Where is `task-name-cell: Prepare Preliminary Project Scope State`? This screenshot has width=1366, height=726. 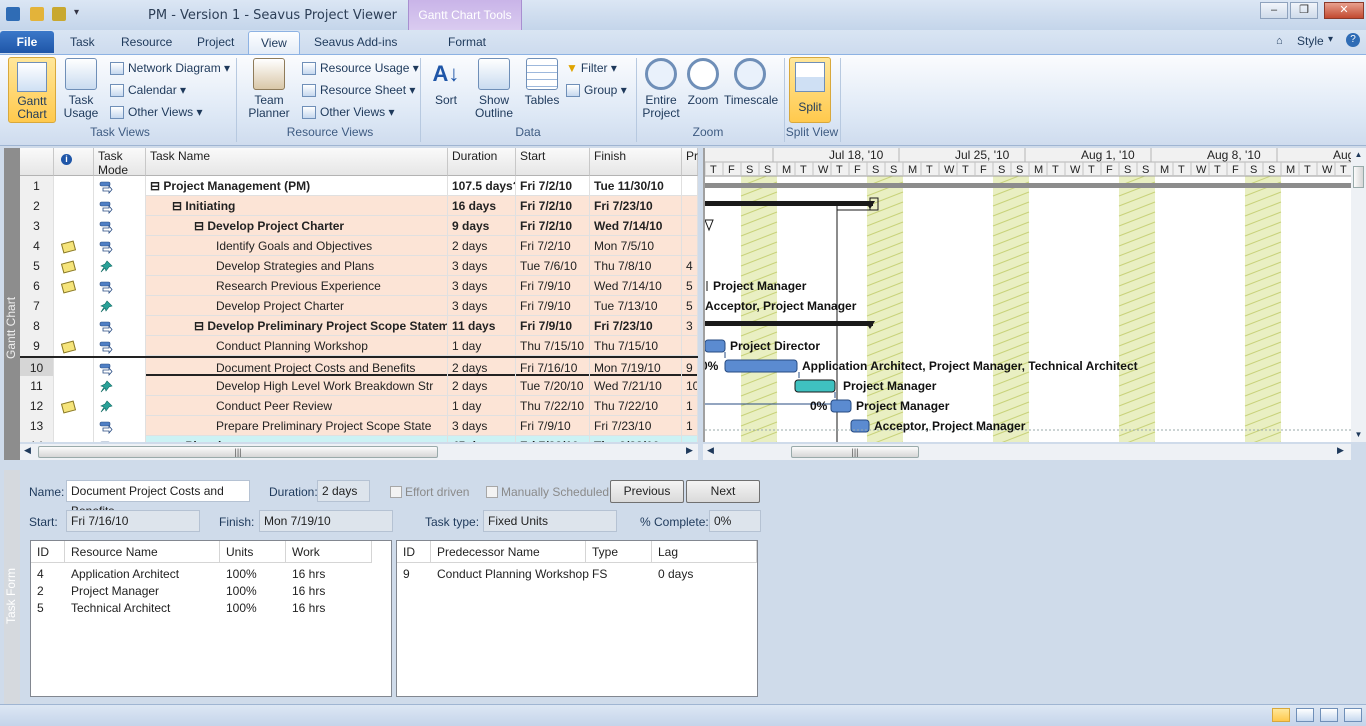 task-name-cell: Prepare Preliminary Project Scope State is located at coordinates (297, 426).